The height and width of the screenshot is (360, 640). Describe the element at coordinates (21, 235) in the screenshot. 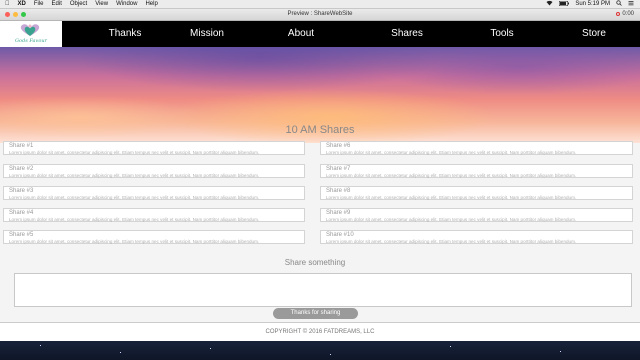

I see `share-title: Share #5` at that location.